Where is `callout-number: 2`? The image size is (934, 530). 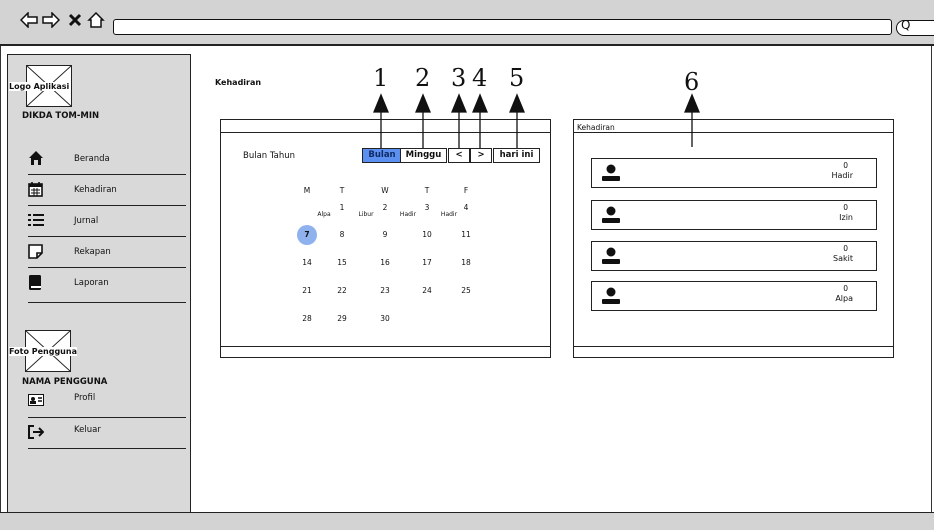
callout-number: 2 is located at coordinates (423, 78).